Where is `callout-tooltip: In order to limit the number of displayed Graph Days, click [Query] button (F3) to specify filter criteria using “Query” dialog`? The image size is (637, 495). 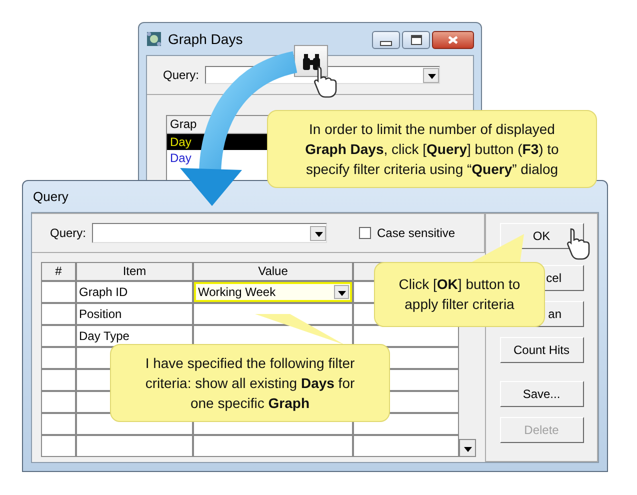
callout-tooltip: In order to limit the number of displayed Graph Days, click [Query] button (F3) to specify filter criteria using “Query” dialog is located at coordinates (432, 149).